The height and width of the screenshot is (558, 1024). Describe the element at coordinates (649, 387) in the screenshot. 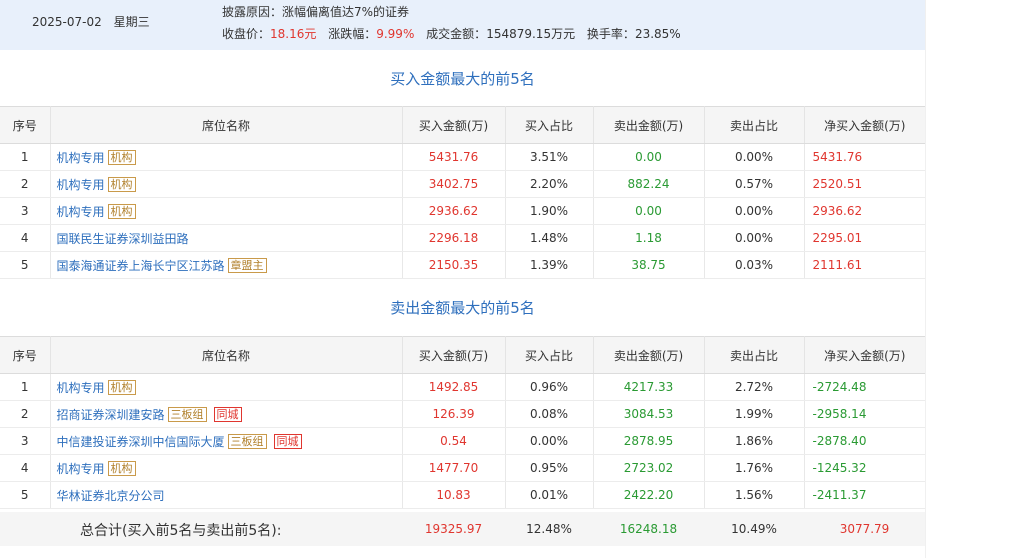

I see `sell-amount-cell: 4217.33` at that location.